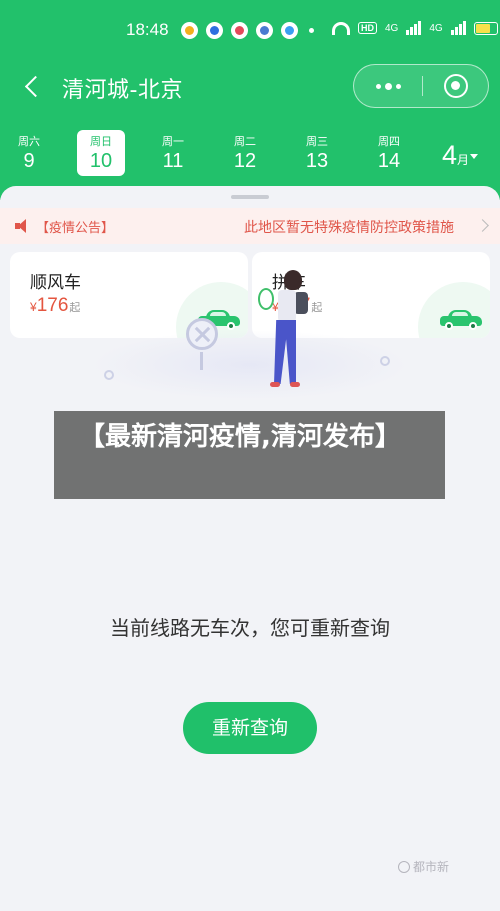 The image size is (500, 911). I want to click on date-item: 周六 9, so click(29, 153).